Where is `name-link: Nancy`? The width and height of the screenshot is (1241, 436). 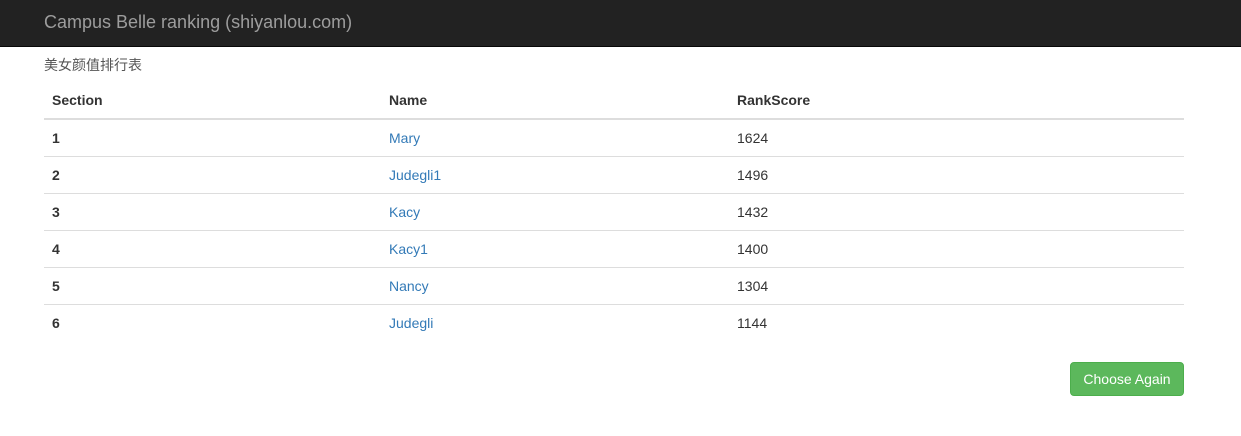 name-link: Nancy is located at coordinates (409, 286).